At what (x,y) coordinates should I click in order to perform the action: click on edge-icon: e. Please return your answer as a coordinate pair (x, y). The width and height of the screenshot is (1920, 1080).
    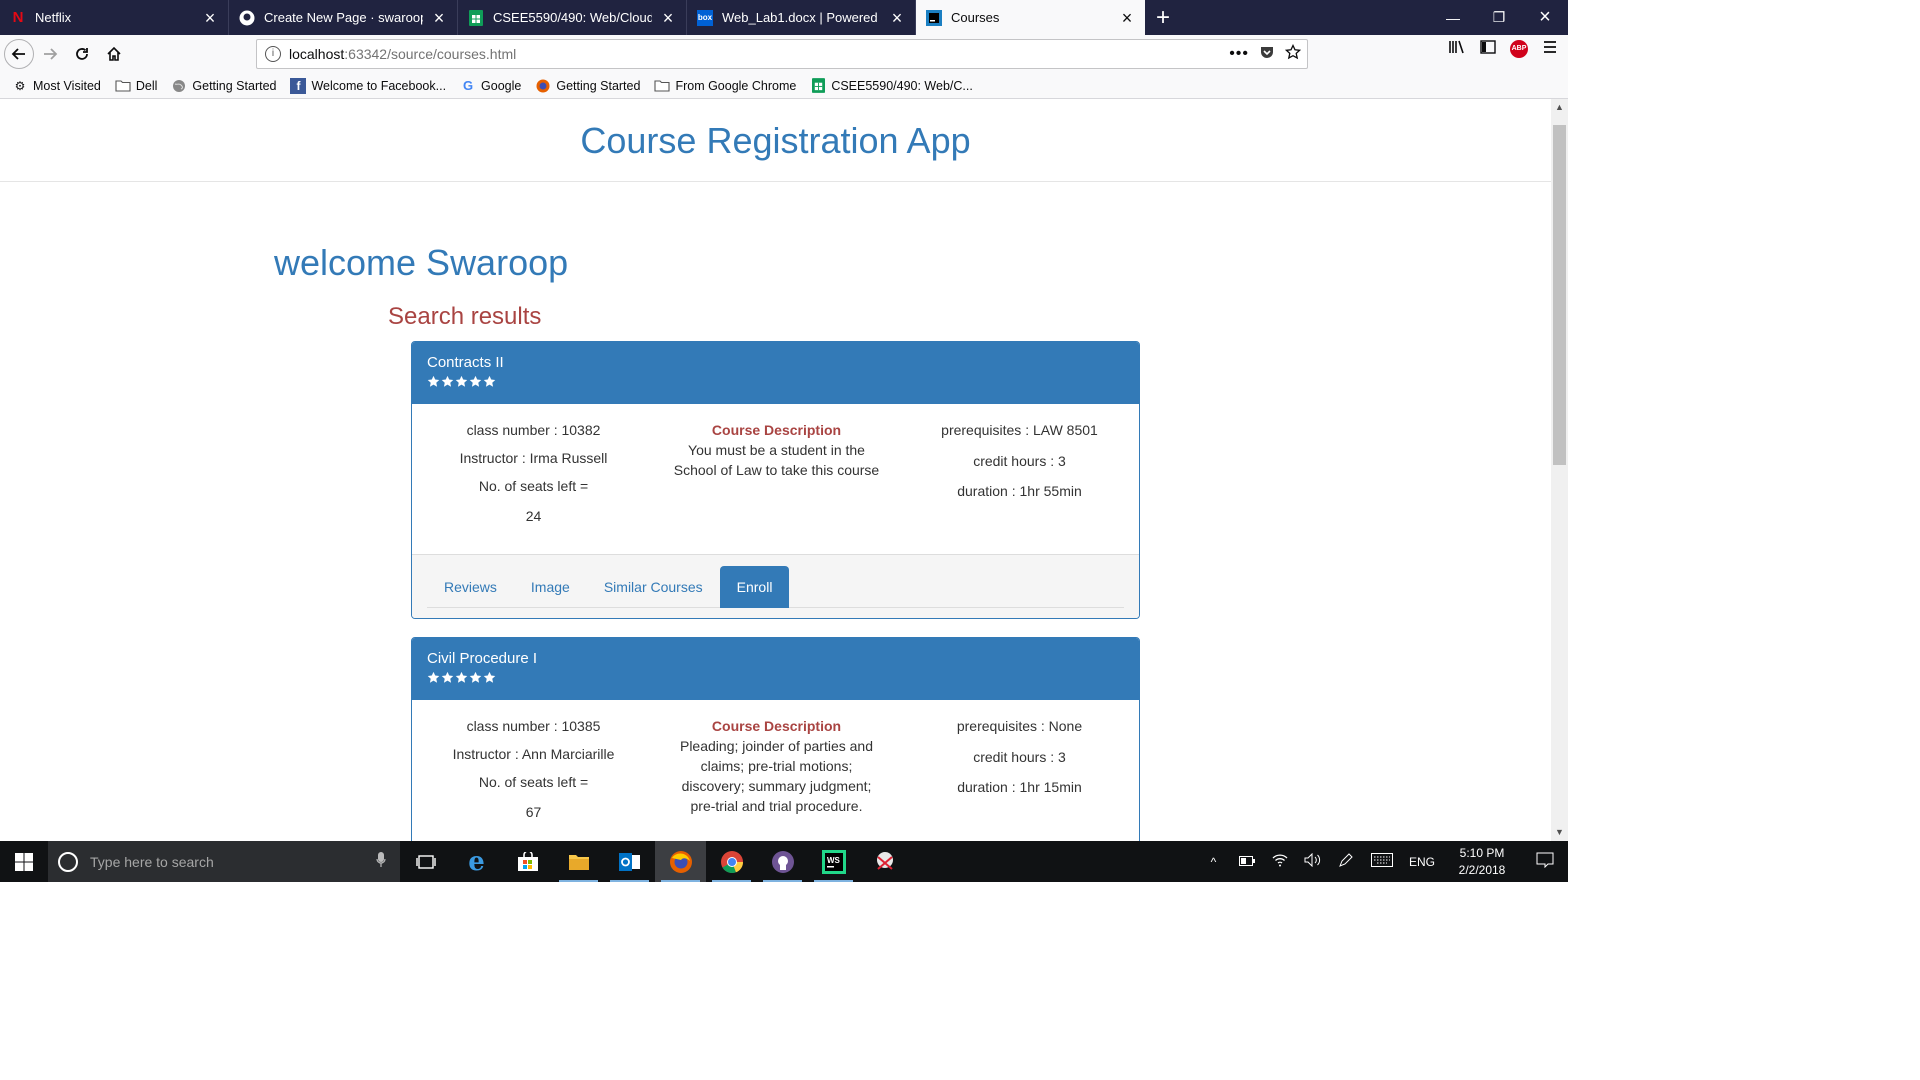
    Looking at the image, I should click on (476, 861).